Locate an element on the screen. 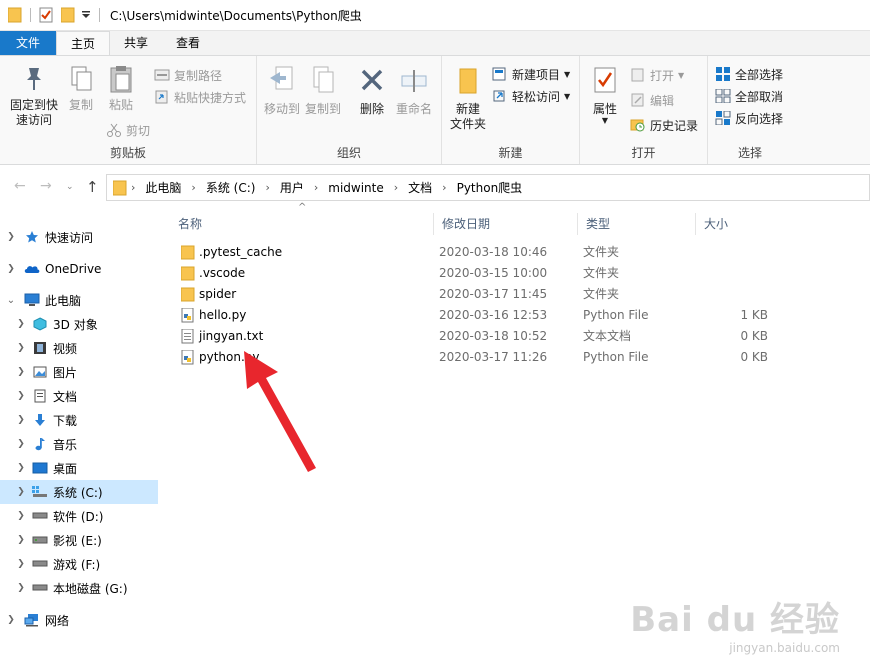 The image size is (870, 663). nav-3d-objects: ❯ 3D 对象 is located at coordinates (79, 324).